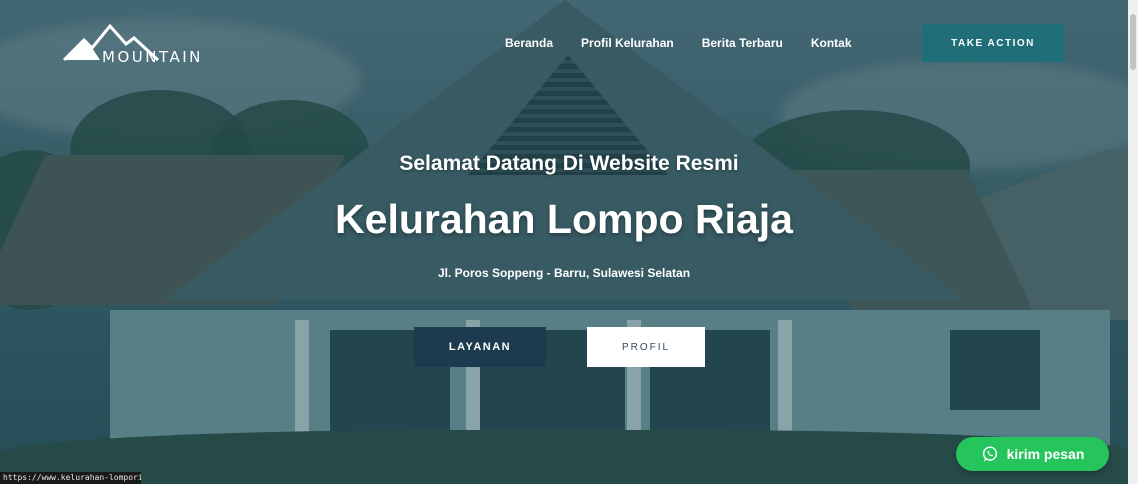 Image resolution: width=1138 pixels, height=484 pixels. I want to click on brand-logo: MOUNTAIN, so click(142, 46).